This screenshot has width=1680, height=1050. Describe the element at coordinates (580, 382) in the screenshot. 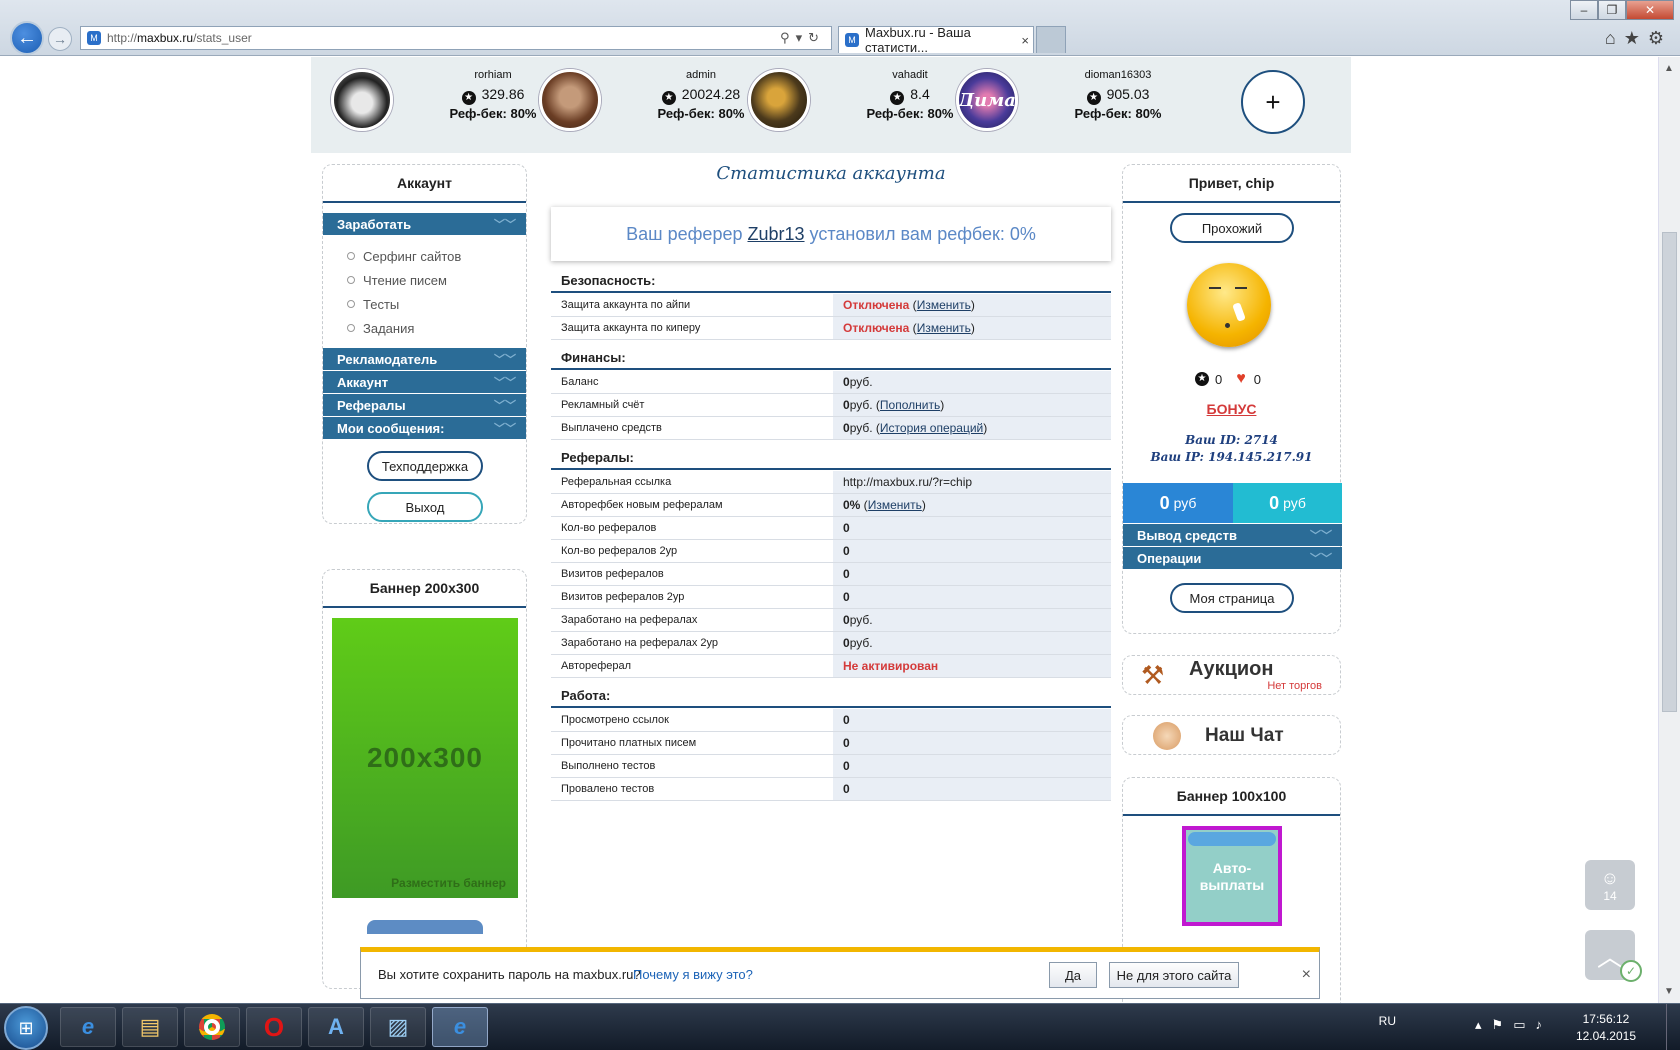

I see `row-label: Баланс` at that location.